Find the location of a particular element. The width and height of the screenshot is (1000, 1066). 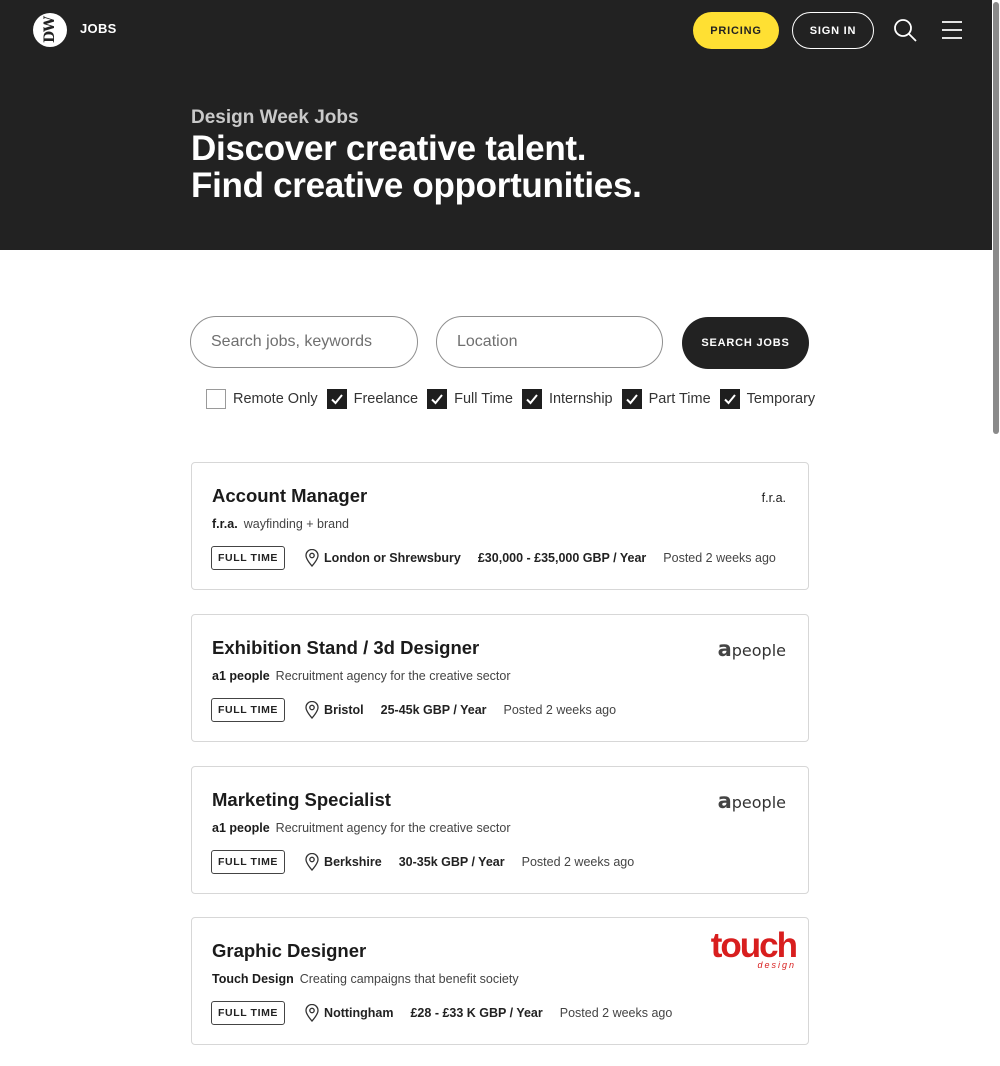

filter-part-time: Part Time is located at coordinates (666, 398).